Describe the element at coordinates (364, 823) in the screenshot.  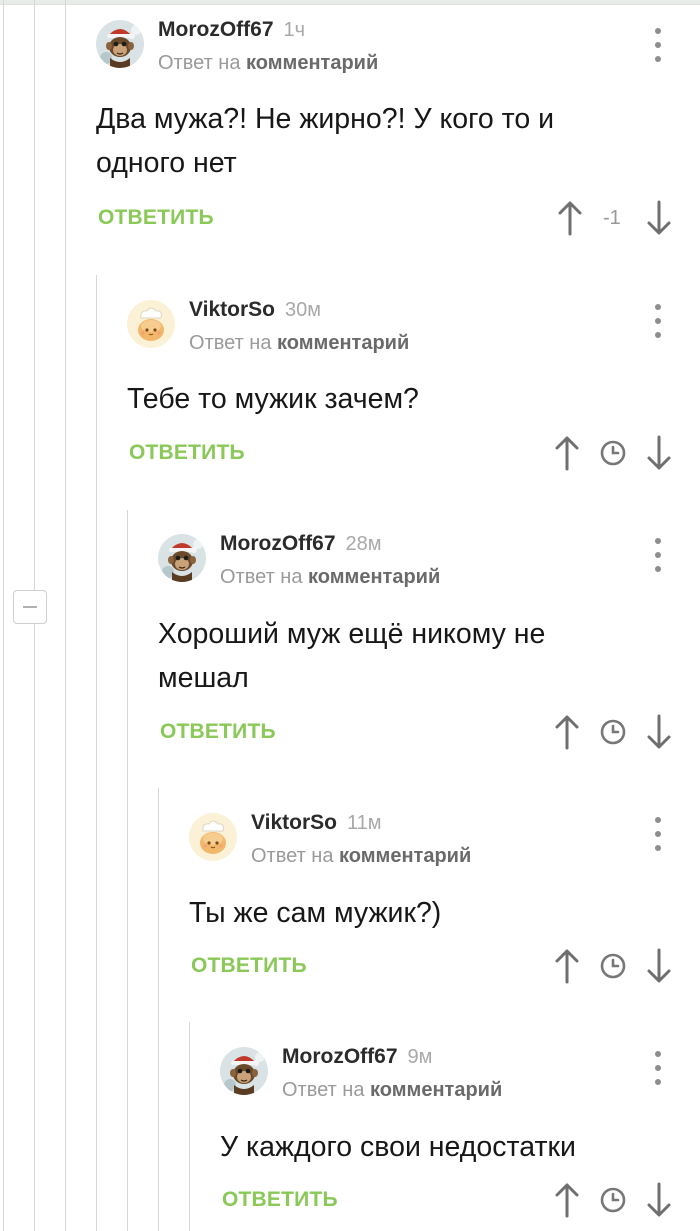
I see `comment-time: 11м` at that location.